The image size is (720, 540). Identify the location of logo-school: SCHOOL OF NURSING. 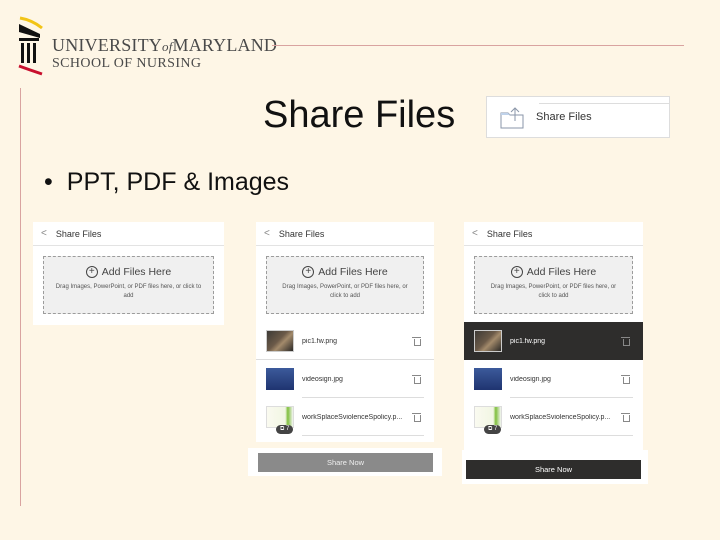
(127, 63).